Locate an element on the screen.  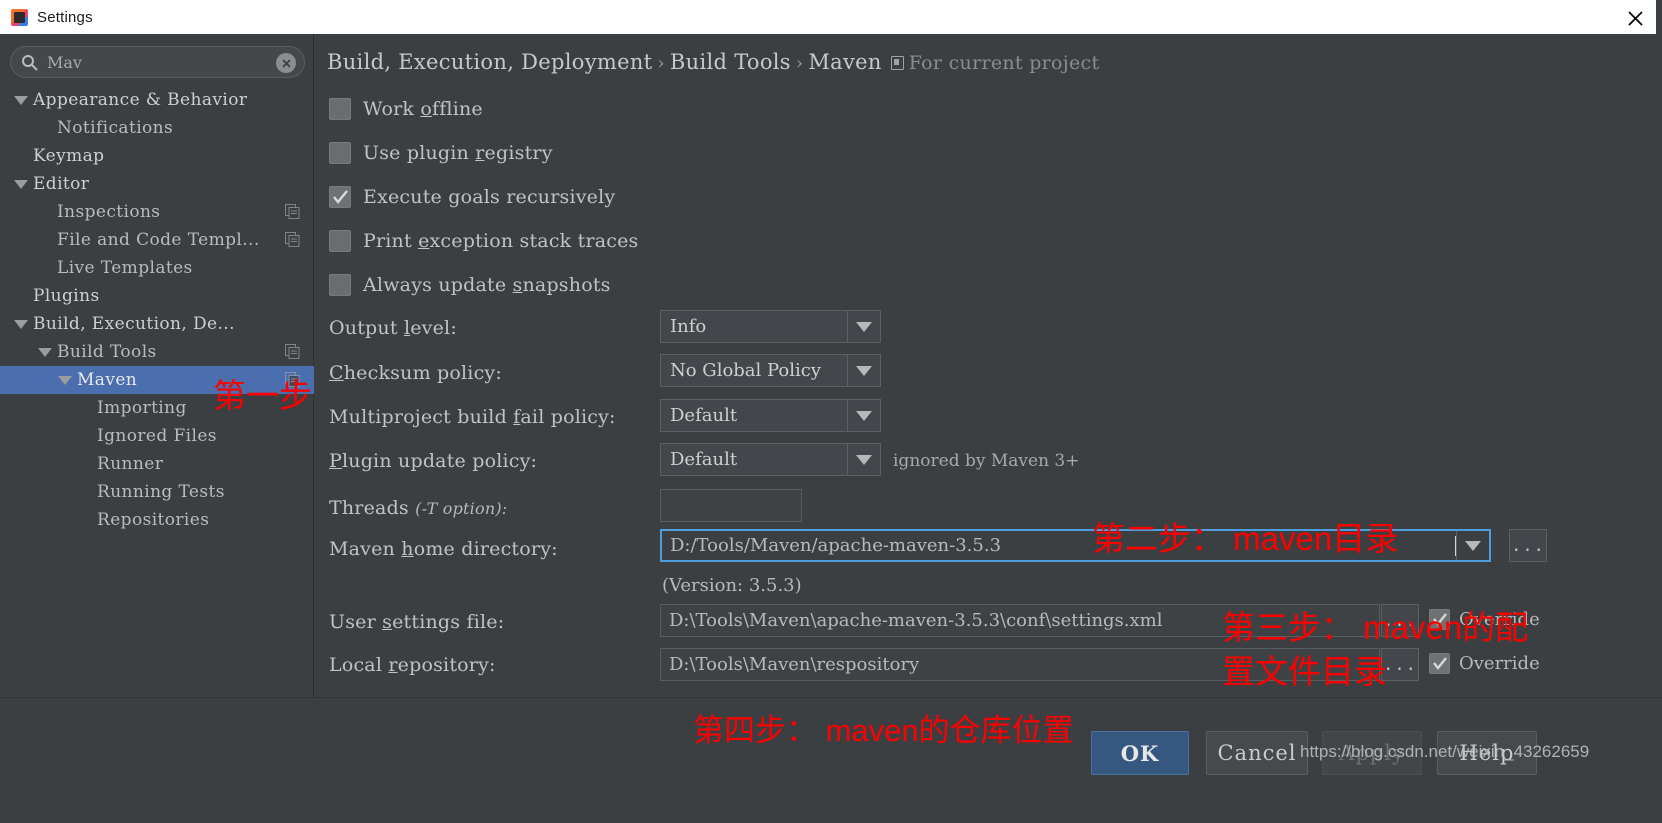
plugin-update-policy-select: Default is located at coordinates (770, 459).